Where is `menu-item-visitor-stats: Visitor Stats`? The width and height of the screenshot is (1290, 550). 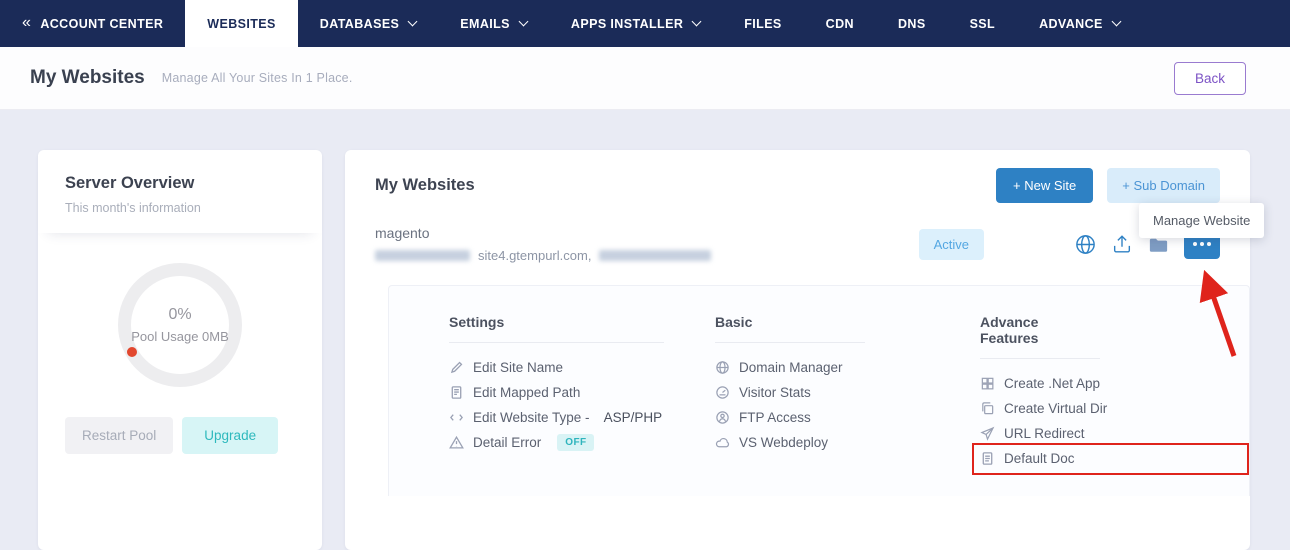
menu-item-visitor-stats: Visitor Stats is located at coordinates (847, 392).